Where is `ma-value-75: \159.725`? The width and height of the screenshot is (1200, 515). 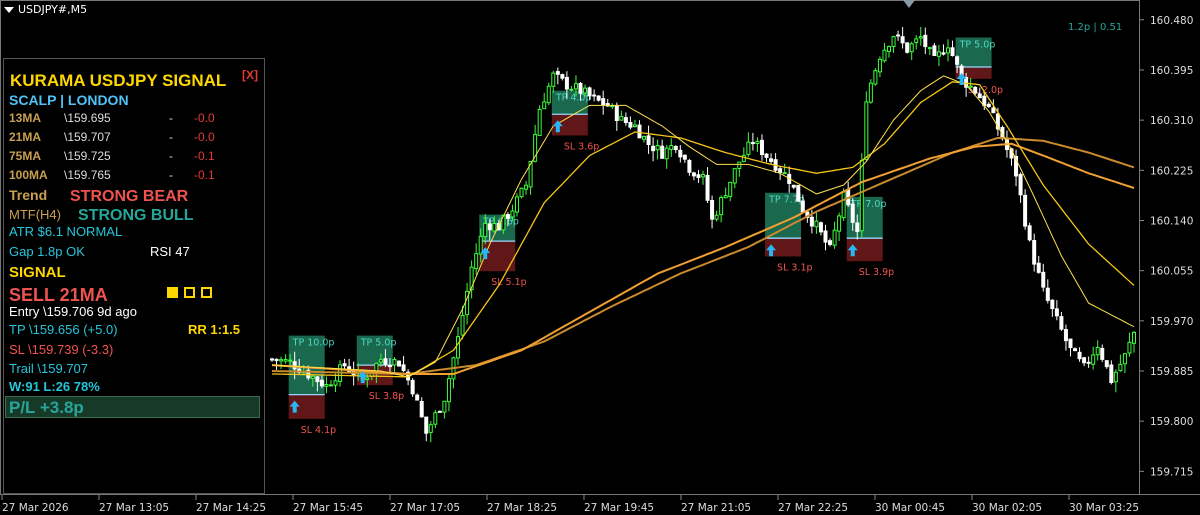 ma-value-75: \159.725 is located at coordinates (87, 156).